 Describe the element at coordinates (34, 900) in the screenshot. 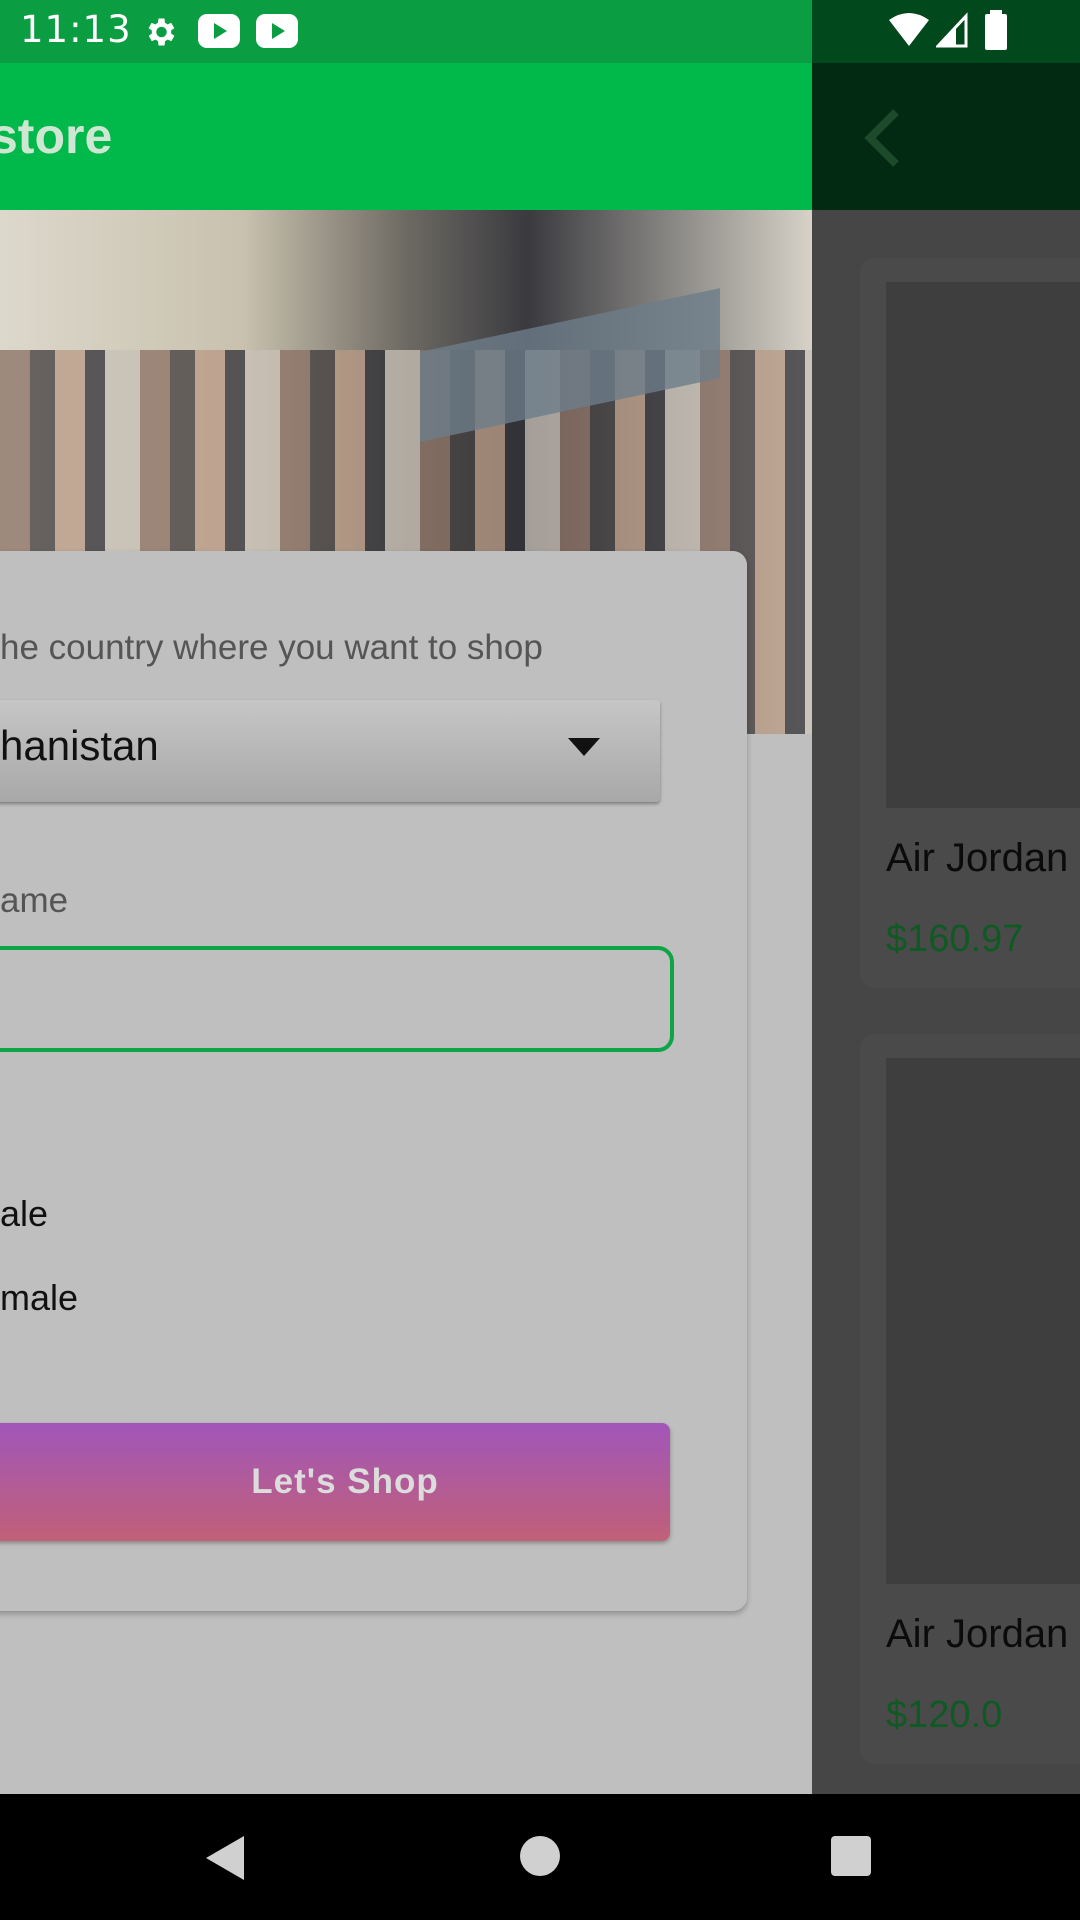

I see `name-label: ame` at that location.